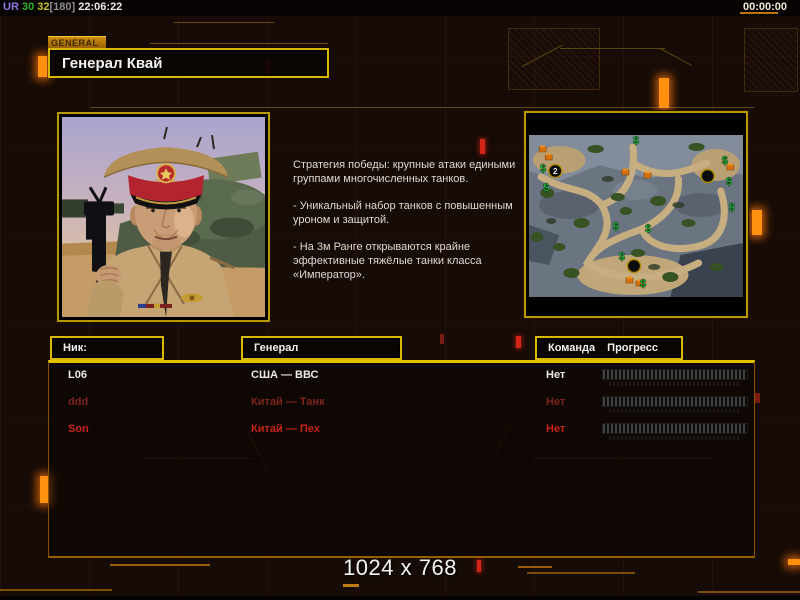 Image resolution: width=800 pixels, height=600 pixels. I want to click on bottom-strip, so click(400, 598).